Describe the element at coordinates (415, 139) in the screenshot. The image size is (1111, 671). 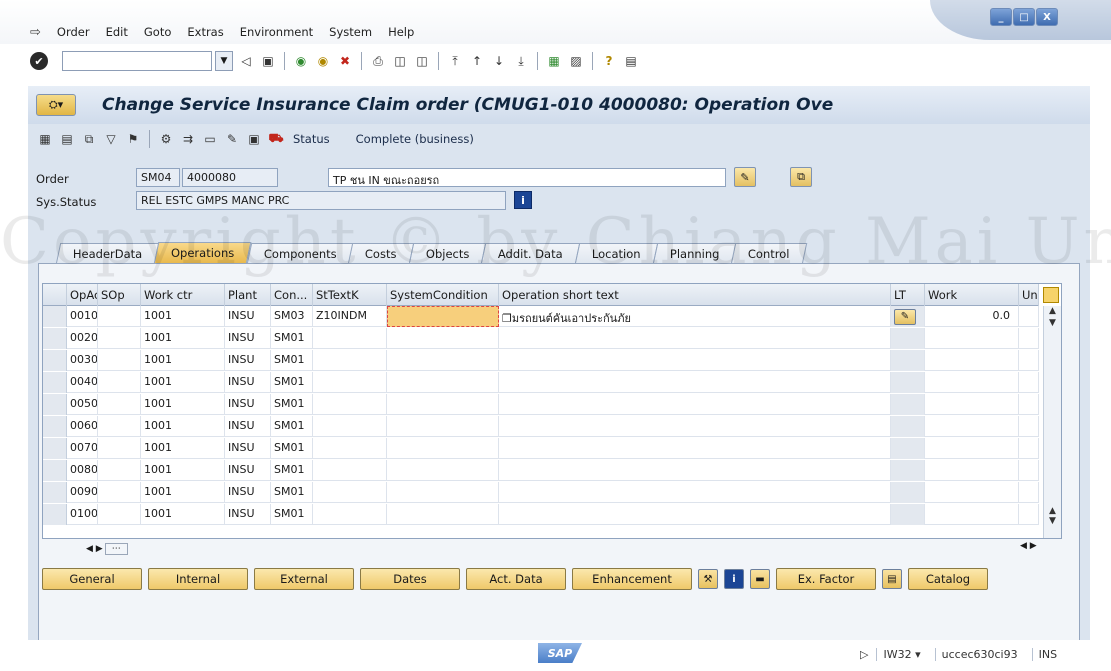
I see `complete-business-button: Complete (business)` at that location.